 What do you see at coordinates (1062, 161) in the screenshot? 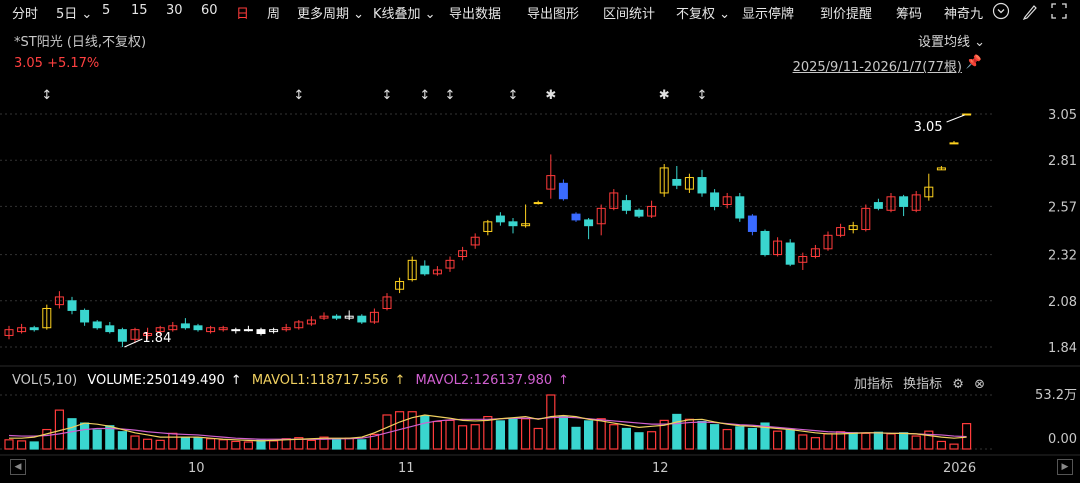
I see `price-axis-label: 2.81` at bounding box center [1062, 161].